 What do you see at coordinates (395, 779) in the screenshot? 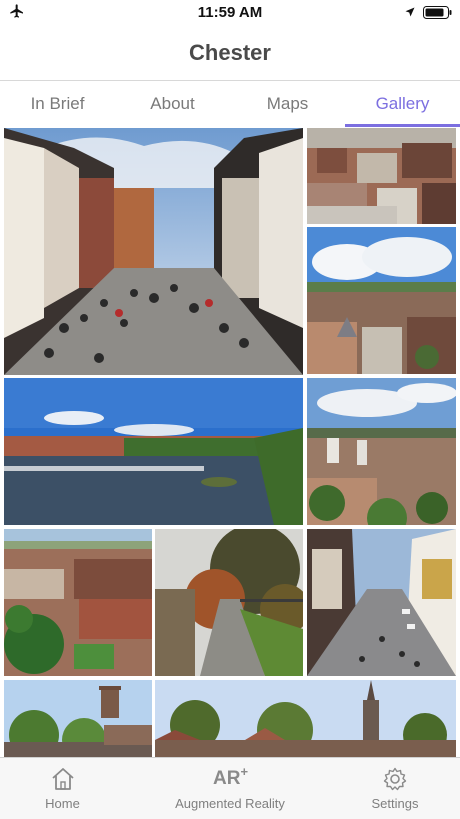
I see `gear-icon` at bounding box center [395, 779].